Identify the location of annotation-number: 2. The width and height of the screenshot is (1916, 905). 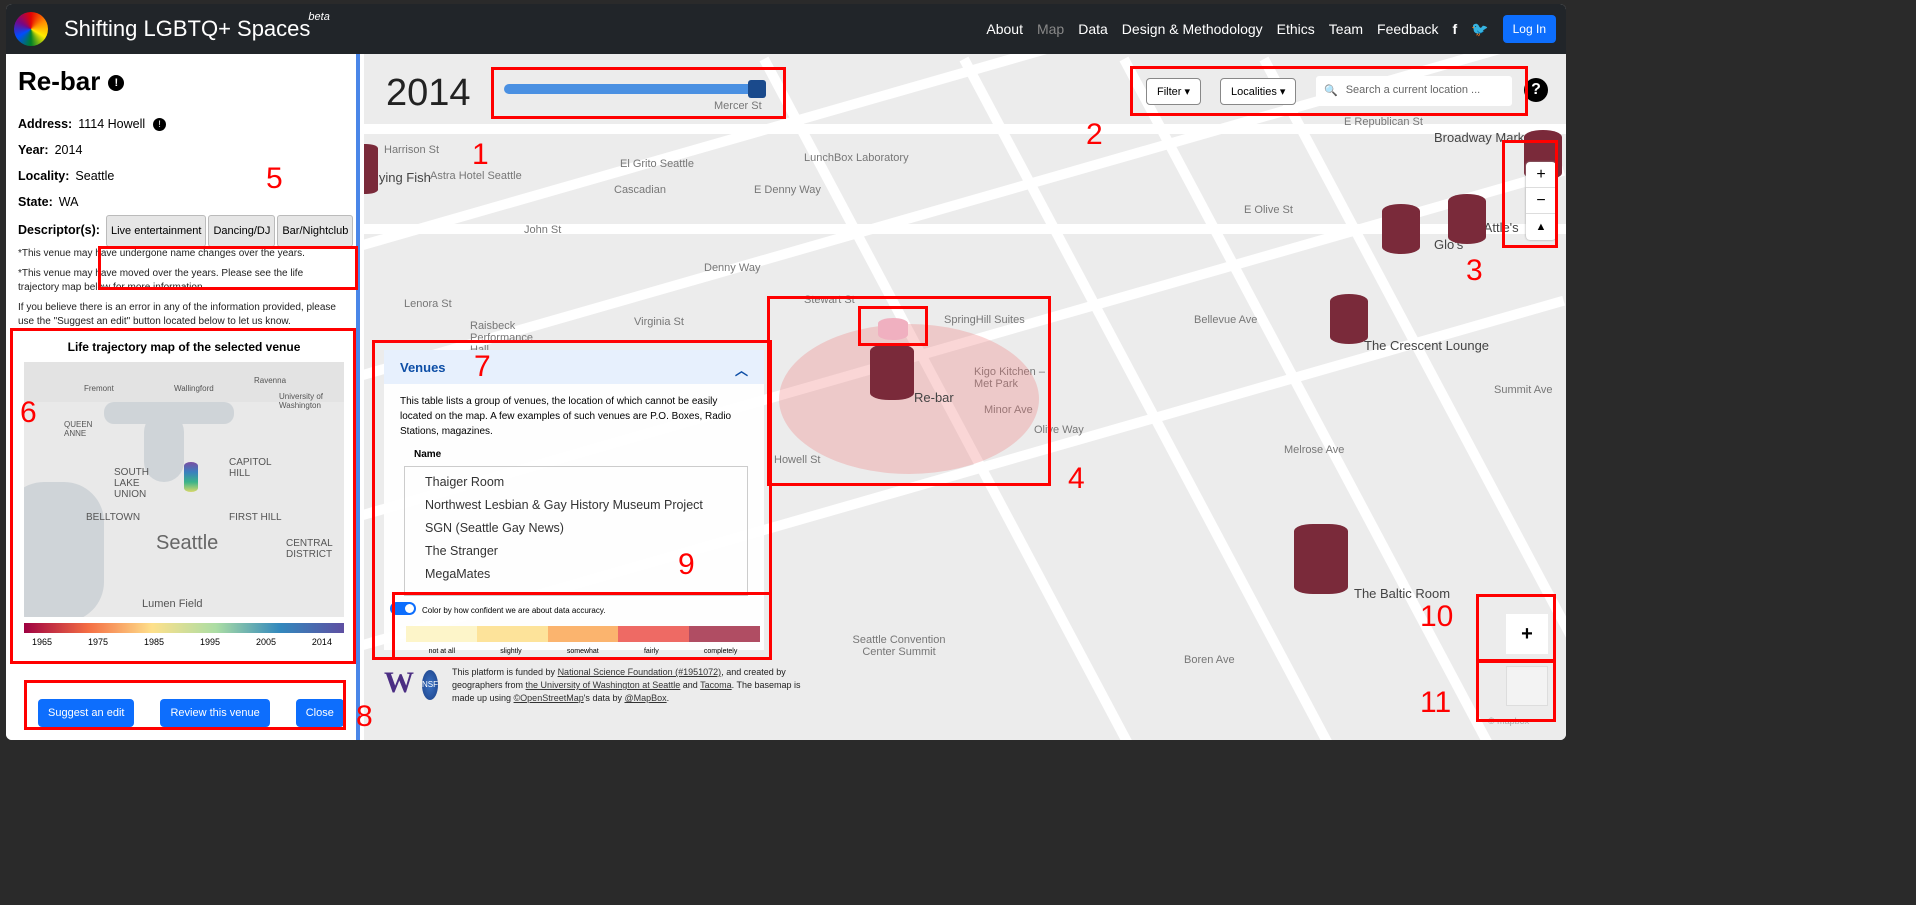
(1094, 134).